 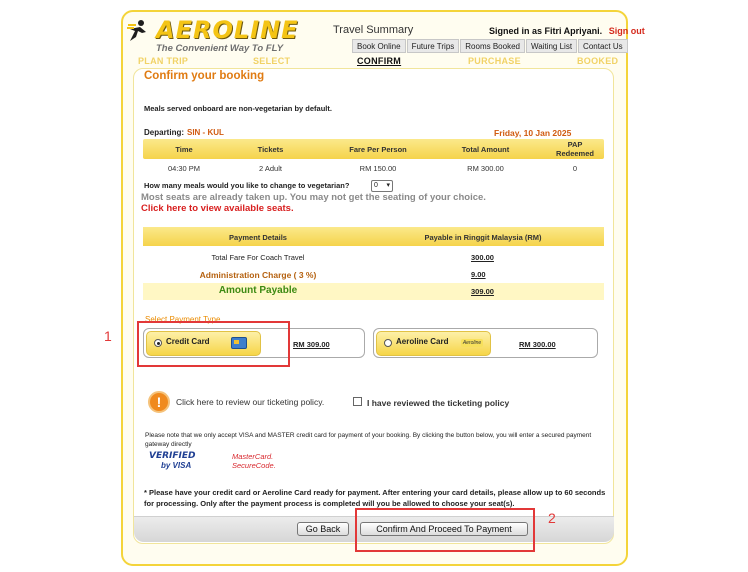 What do you see at coordinates (373, 257) in the screenshot?
I see `table-row: Total Fare For Coach Travel 300.00` at bounding box center [373, 257].